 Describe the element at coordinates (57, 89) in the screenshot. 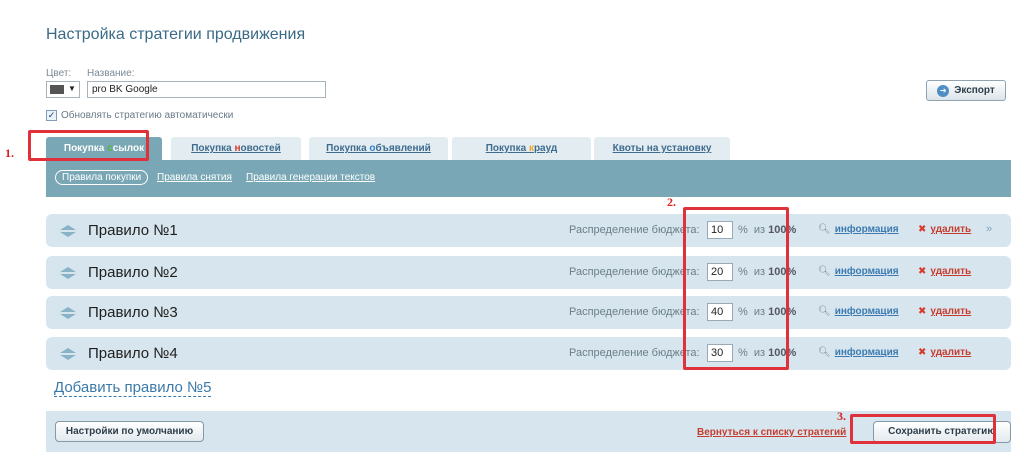

I see `color-swatch` at that location.